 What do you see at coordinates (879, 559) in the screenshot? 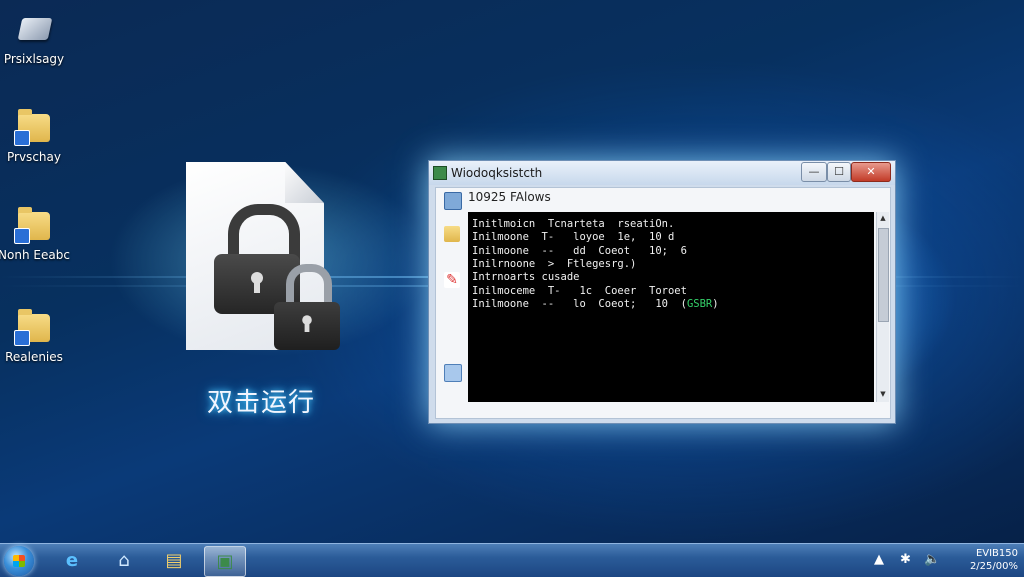
I see `tray-expand-icon: ▲` at bounding box center [879, 559].